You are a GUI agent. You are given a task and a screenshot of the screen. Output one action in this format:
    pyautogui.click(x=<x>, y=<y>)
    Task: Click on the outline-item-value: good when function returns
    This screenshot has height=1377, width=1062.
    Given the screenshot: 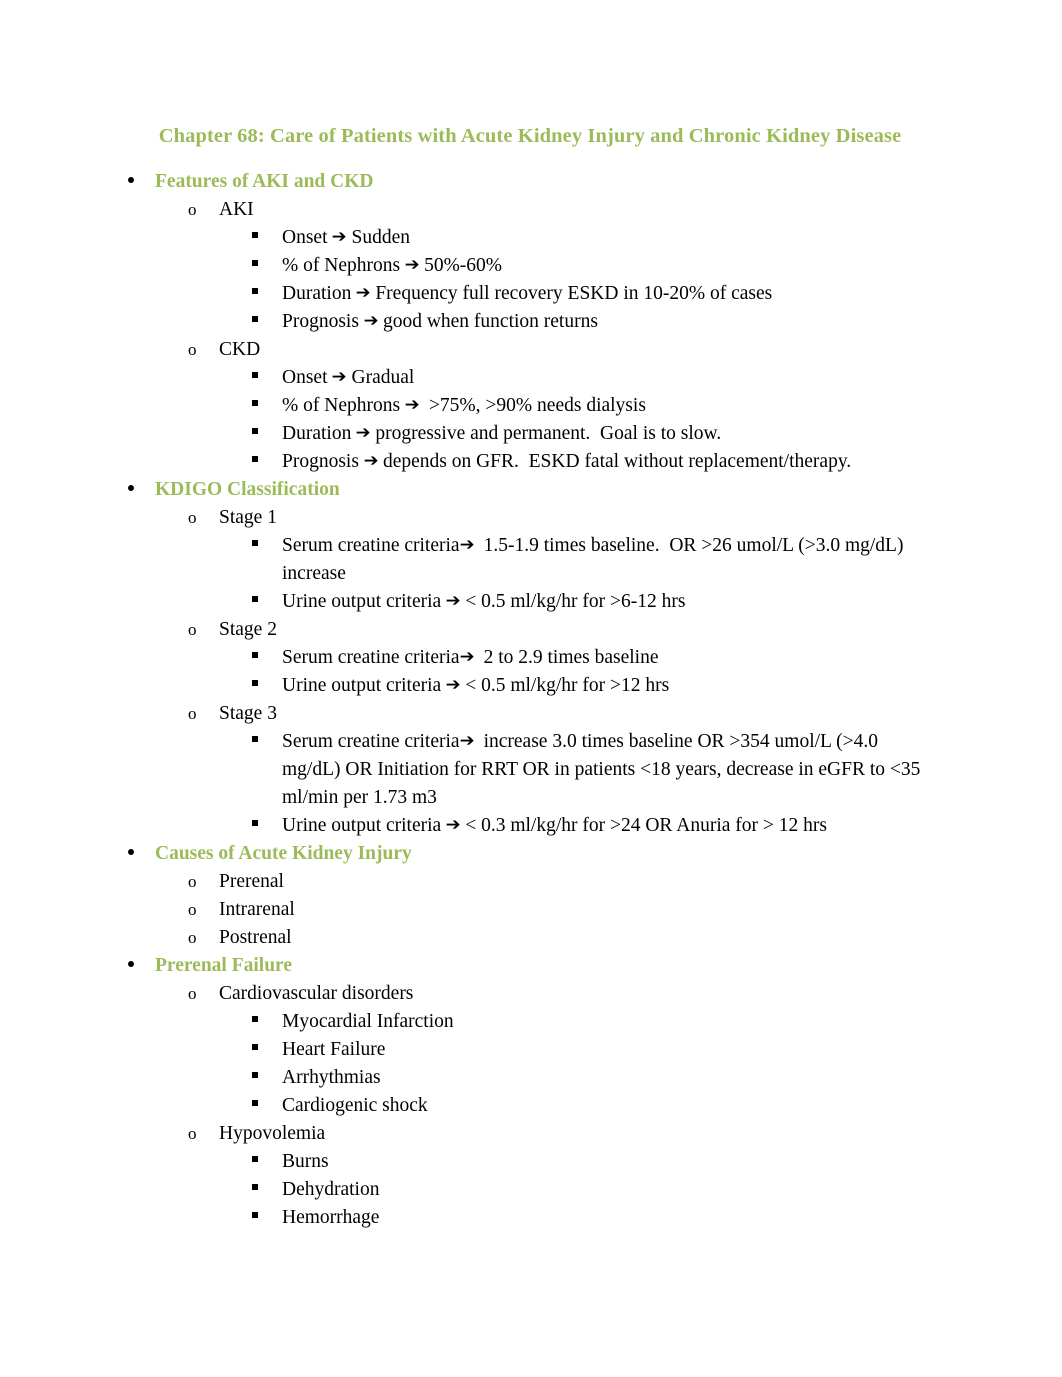 What is the action you would take?
    pyautogui.click(x=488, y=321)
    